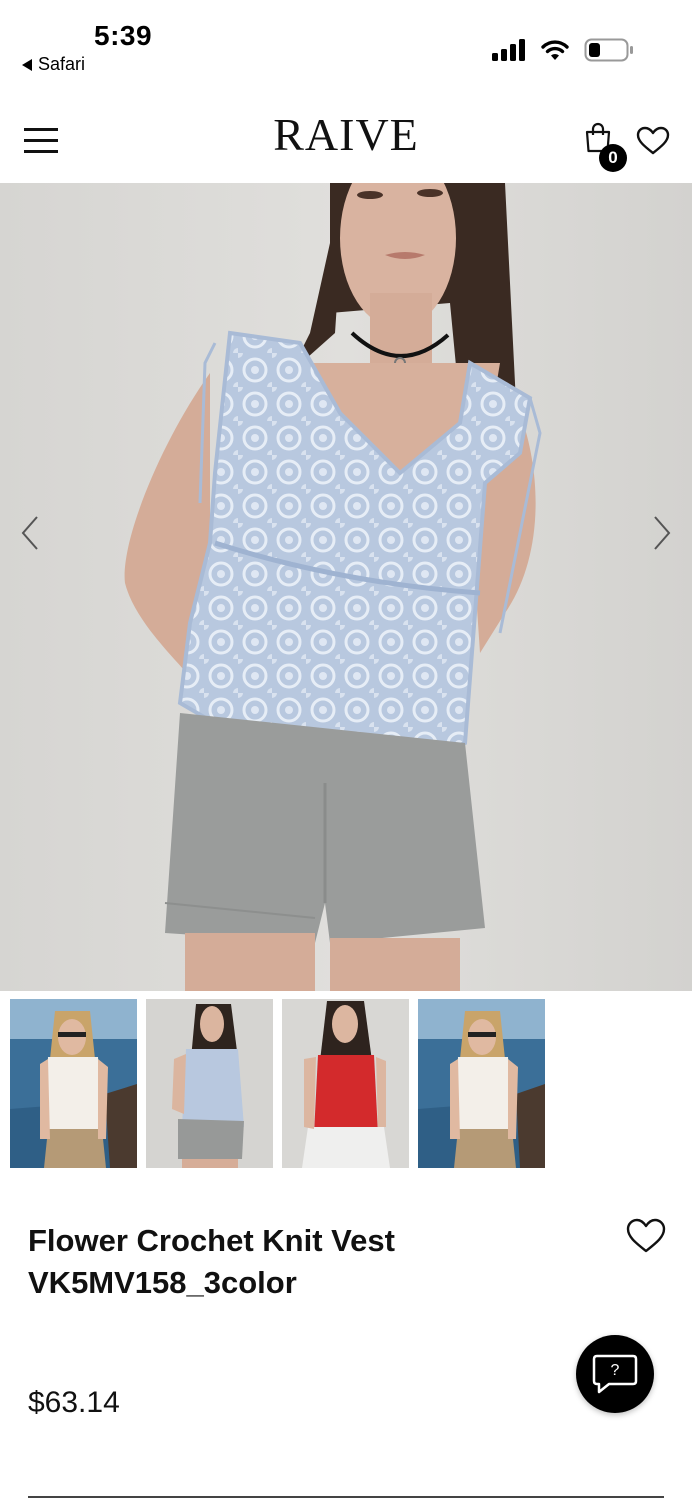 The image size is (692, 1500). I want to click on cart-count-badge: 0, so click(613, 158).